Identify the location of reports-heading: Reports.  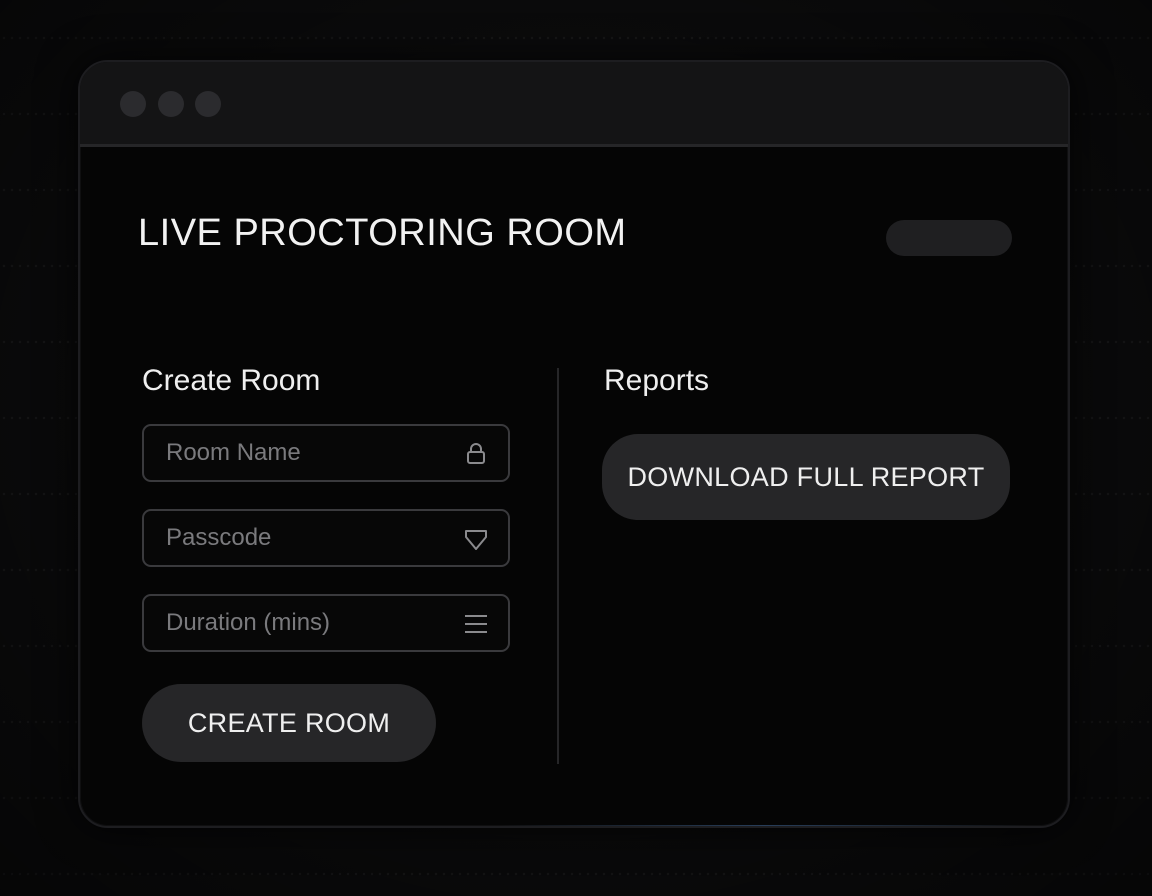
(657, 380).